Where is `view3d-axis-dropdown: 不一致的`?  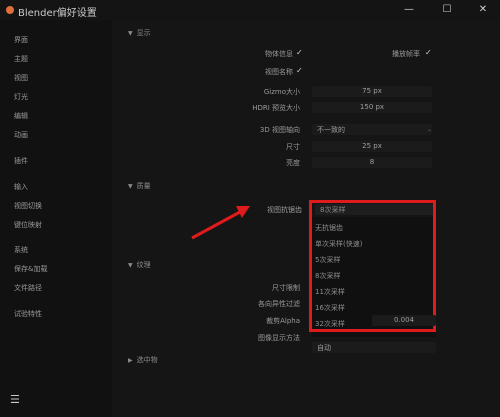
view3d-axis-dropdown: 不一致的 is located at coordinates (372, 129).